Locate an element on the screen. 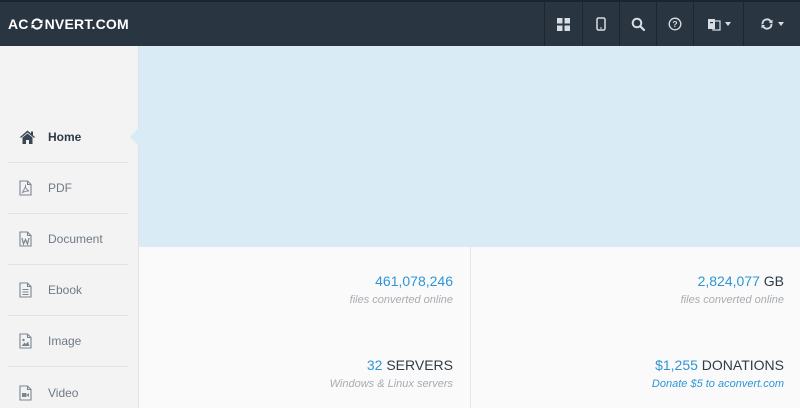 The height and width of the screenshot is (408, 800). tablet-icon is located at coordinates (601, 24).